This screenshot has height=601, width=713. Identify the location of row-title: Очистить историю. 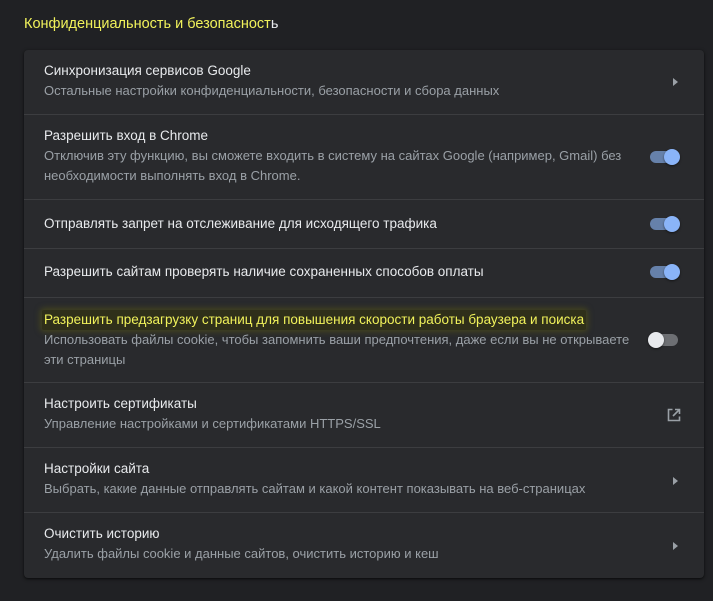
(102, 533).